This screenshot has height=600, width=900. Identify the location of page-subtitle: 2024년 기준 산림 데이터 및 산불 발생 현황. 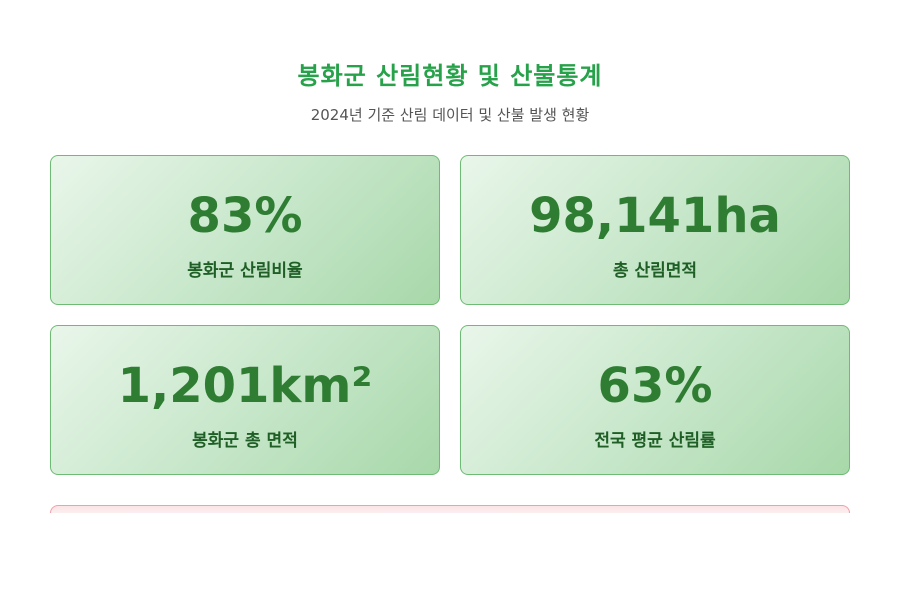
(450, 115).